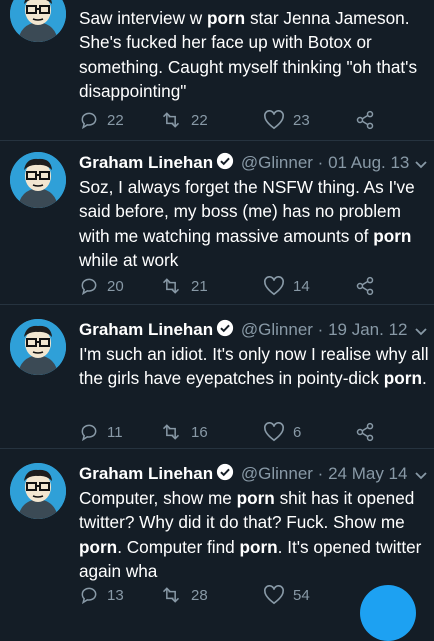 The height and width of the screenshot is (641, 434). What do you see at coordinates (199, 432) in the screenshot?
I see `retweet-count: 16` at bounding box center [199, 432].